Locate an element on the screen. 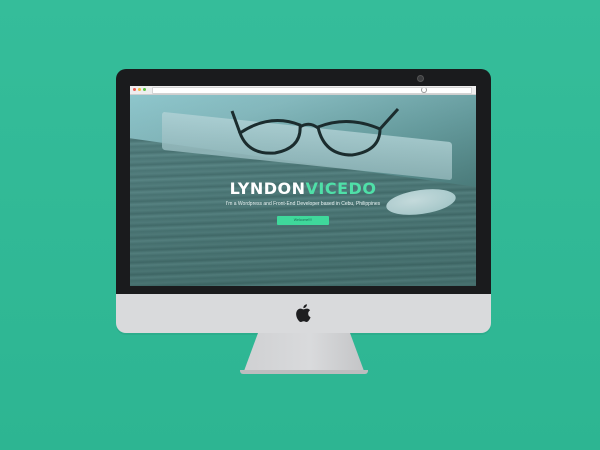  site-logo: LYNDONVICEDO is located at coordinates (303, 189).